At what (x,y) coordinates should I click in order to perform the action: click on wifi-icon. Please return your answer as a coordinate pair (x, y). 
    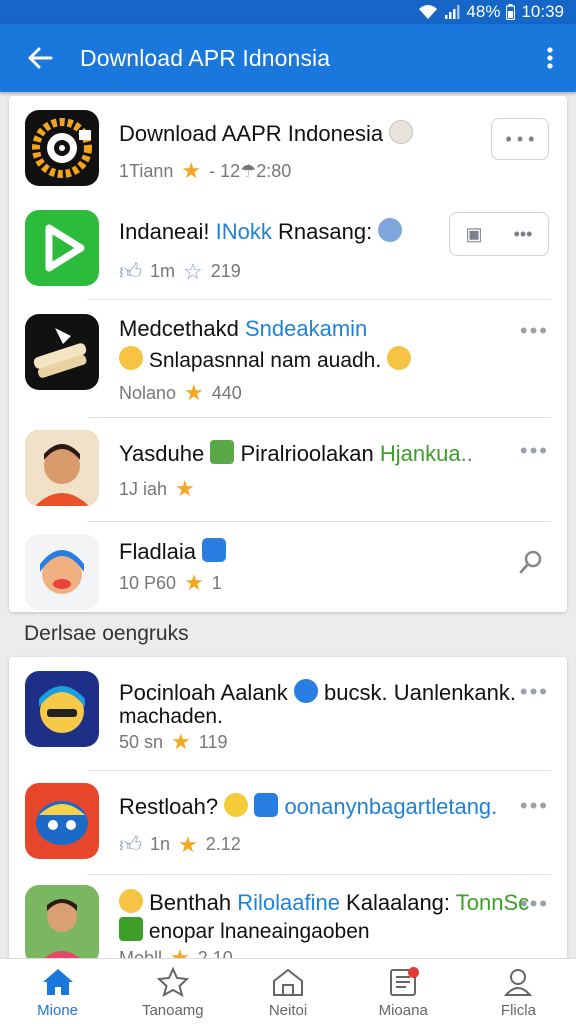
    Looking at the image, I should click on (428, 12).